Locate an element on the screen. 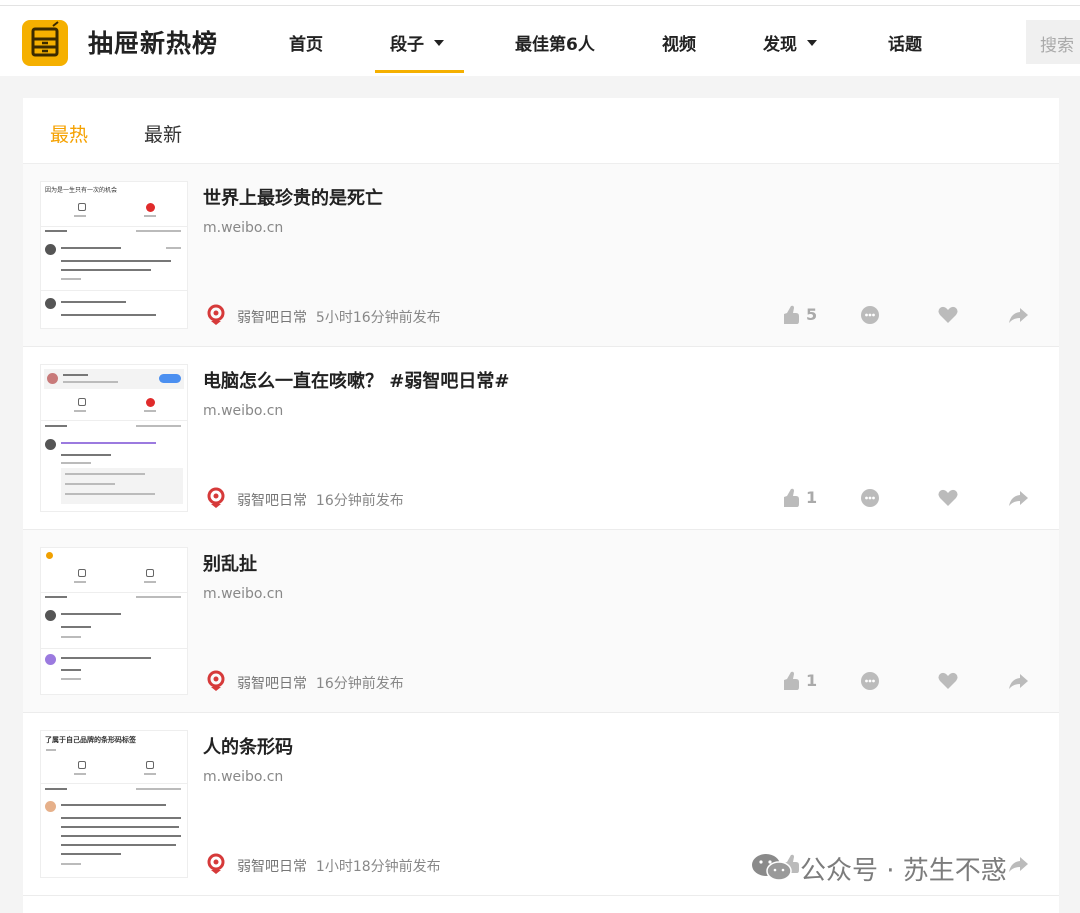  search-placeholder: 搜索 is located at coordinates (1057, 46).